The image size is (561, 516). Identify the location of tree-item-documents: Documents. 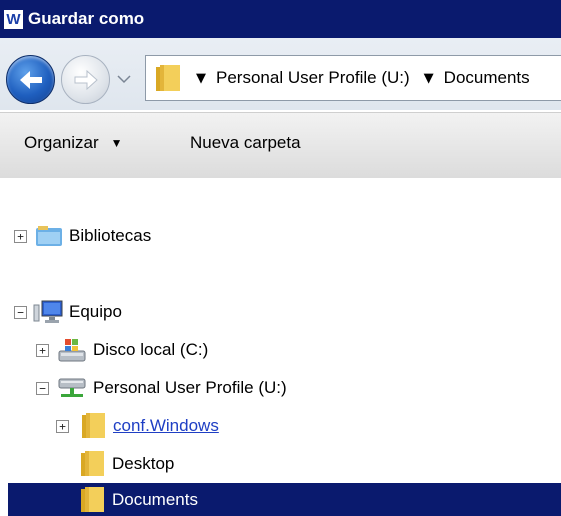
(284, 499).